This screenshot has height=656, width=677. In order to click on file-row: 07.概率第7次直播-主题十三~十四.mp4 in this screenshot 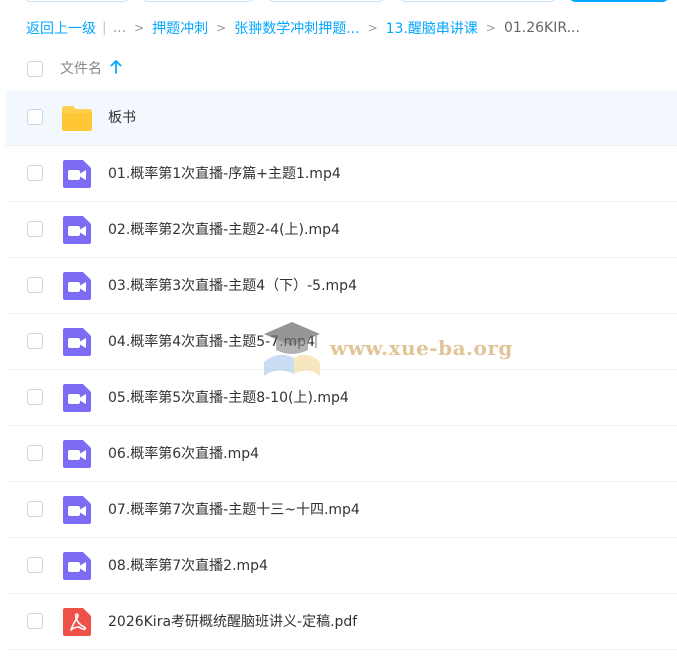, I will do `click(341, 510)`.